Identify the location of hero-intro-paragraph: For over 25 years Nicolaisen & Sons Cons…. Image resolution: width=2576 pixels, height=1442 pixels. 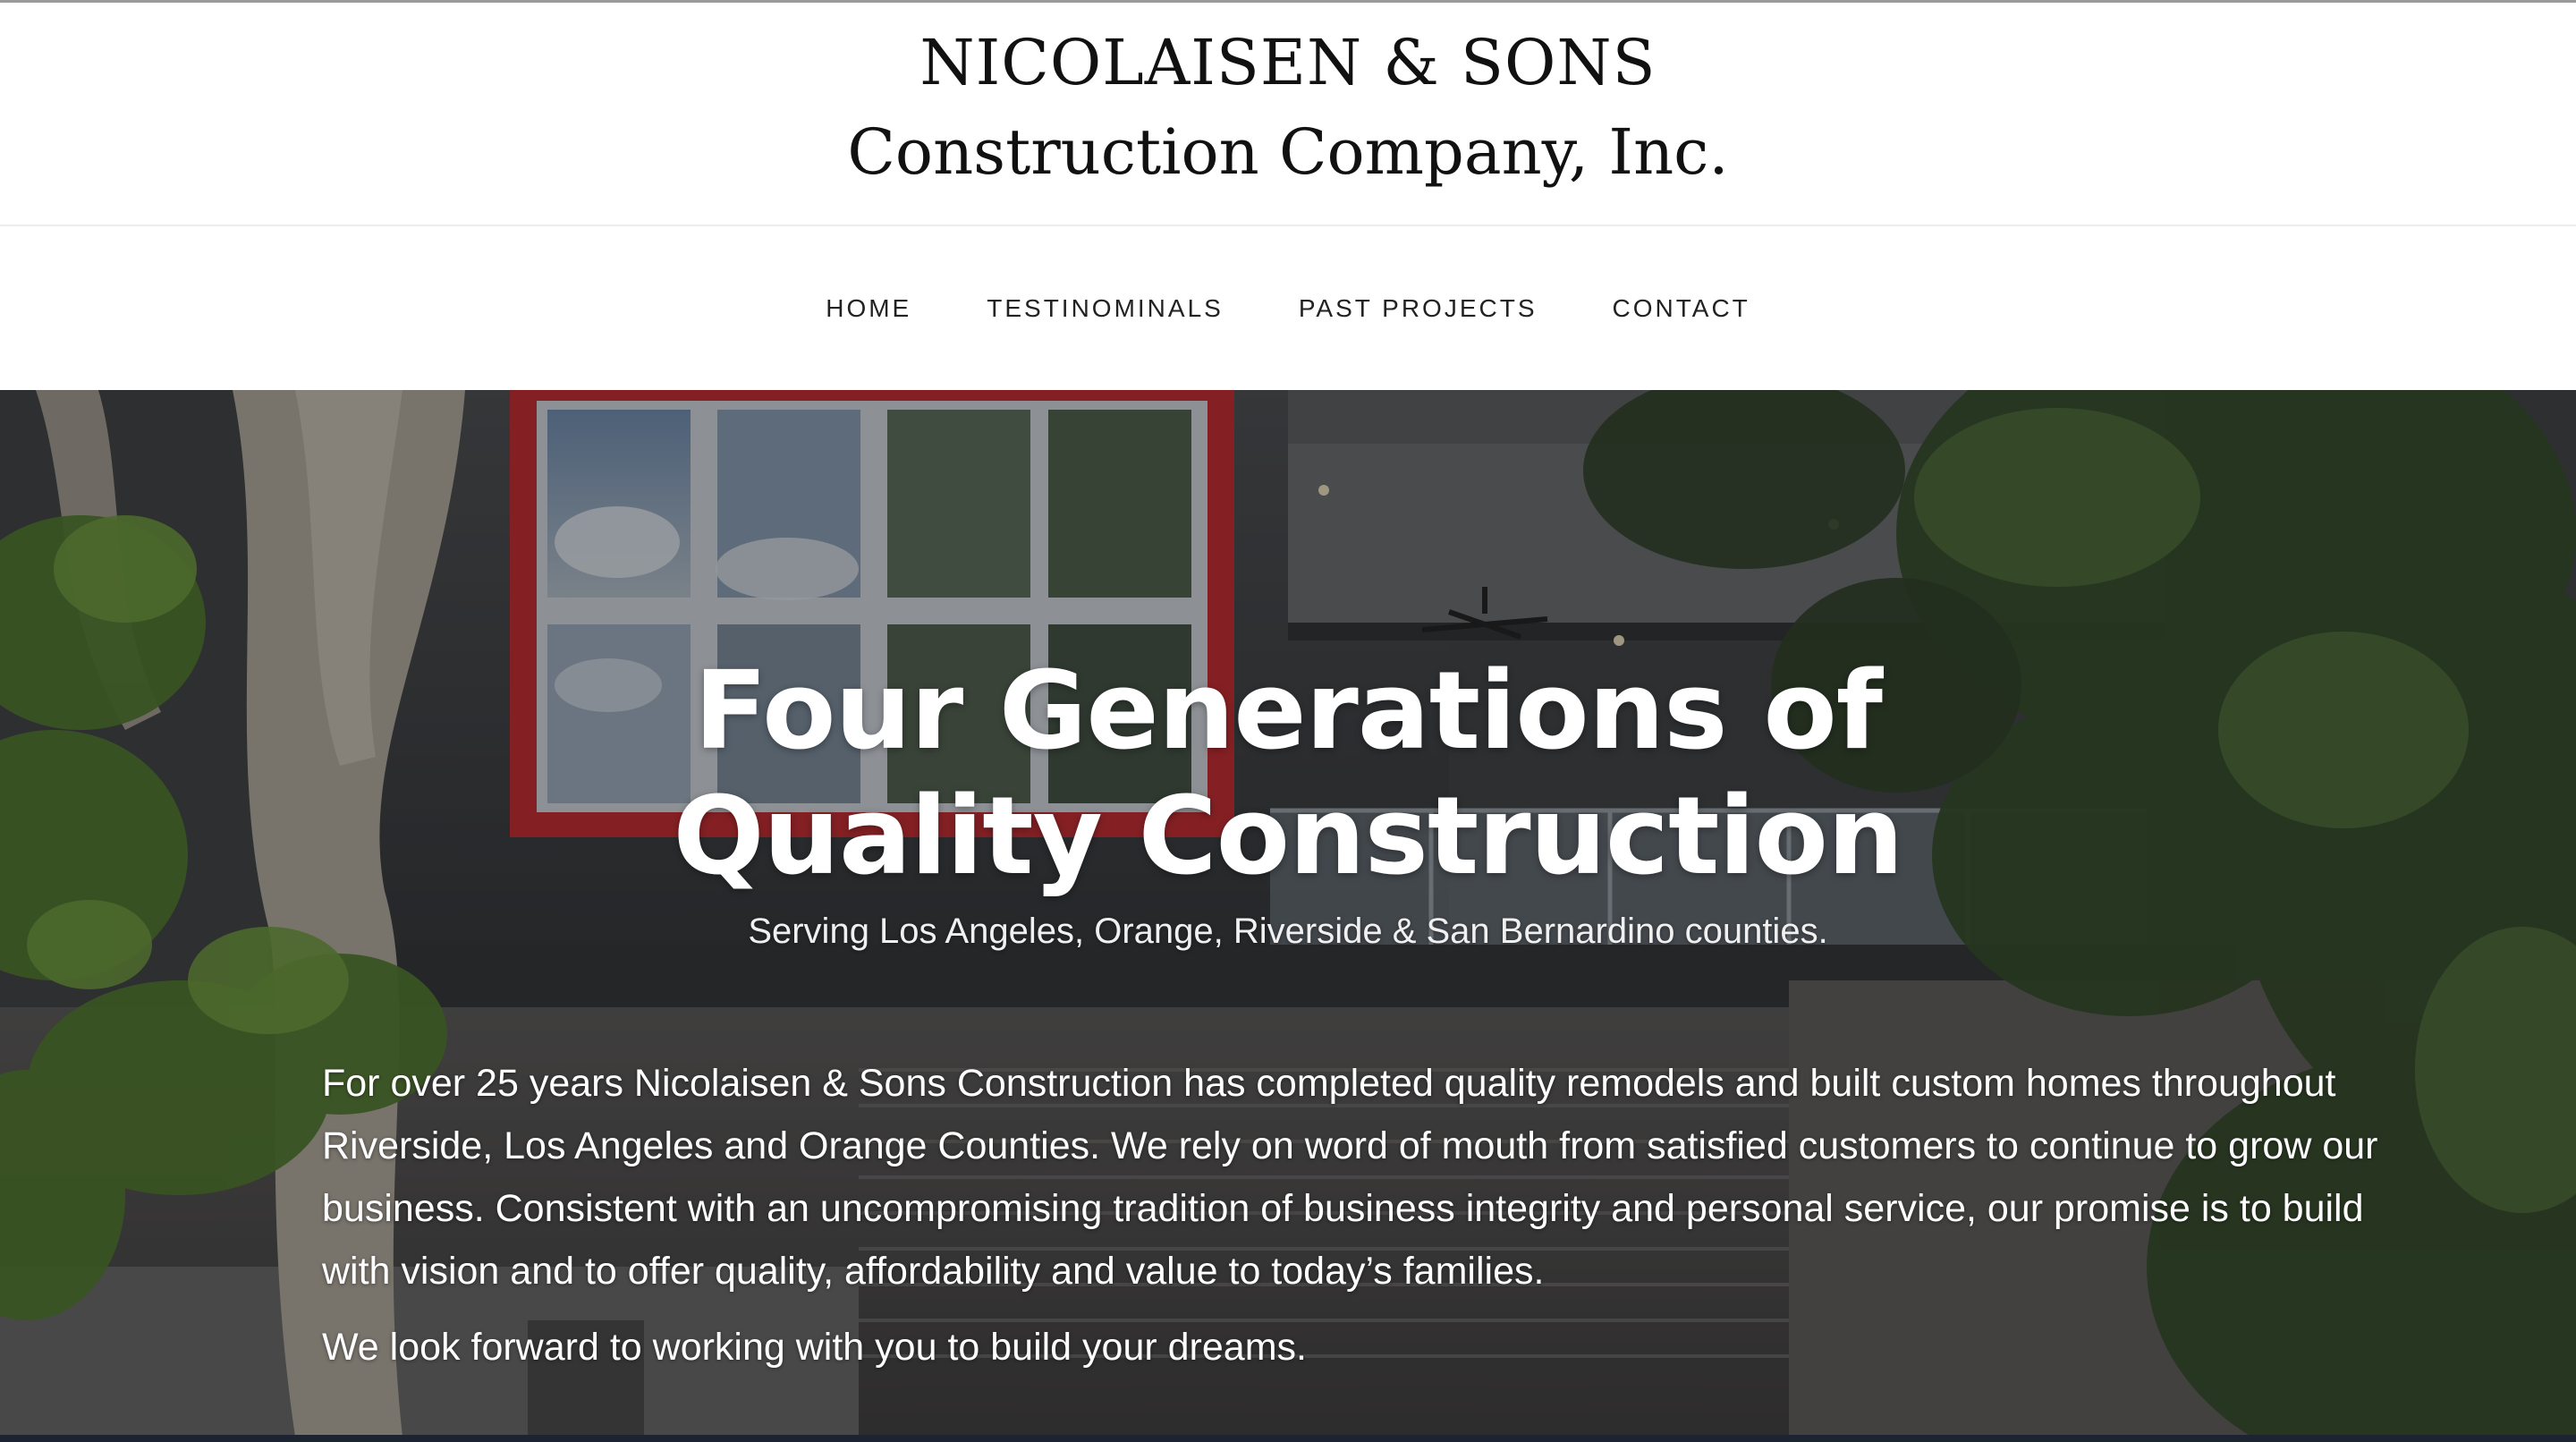
(1350, 1177).